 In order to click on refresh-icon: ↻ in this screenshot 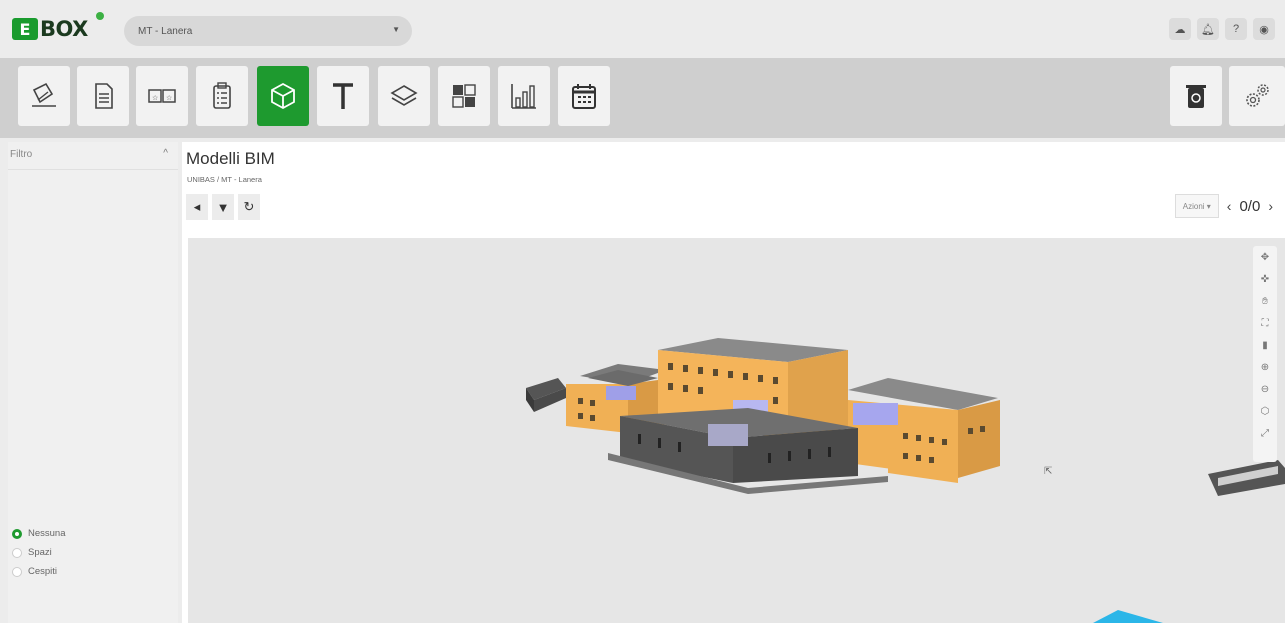, I will do `click(249, 206)`.